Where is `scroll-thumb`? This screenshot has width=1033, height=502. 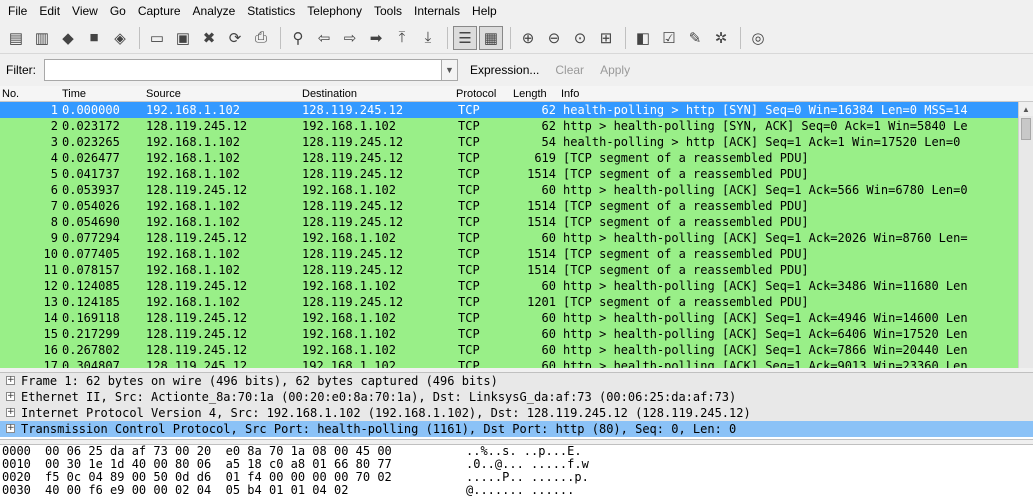 scroll-thumb is located at coordinates (1026, 129).